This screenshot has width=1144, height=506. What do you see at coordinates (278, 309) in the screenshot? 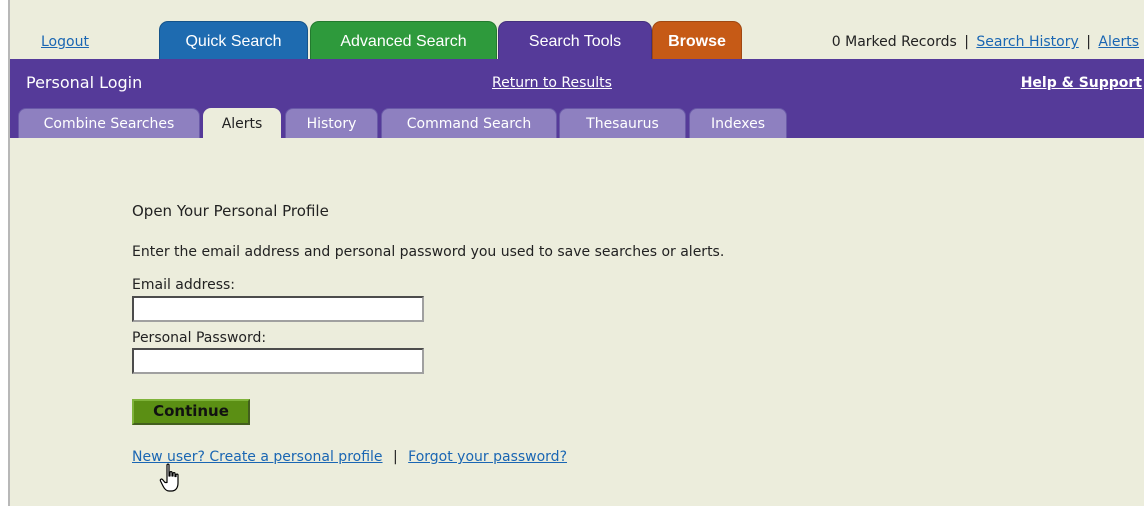
I see `email-field` at bounding box center [278, 309].